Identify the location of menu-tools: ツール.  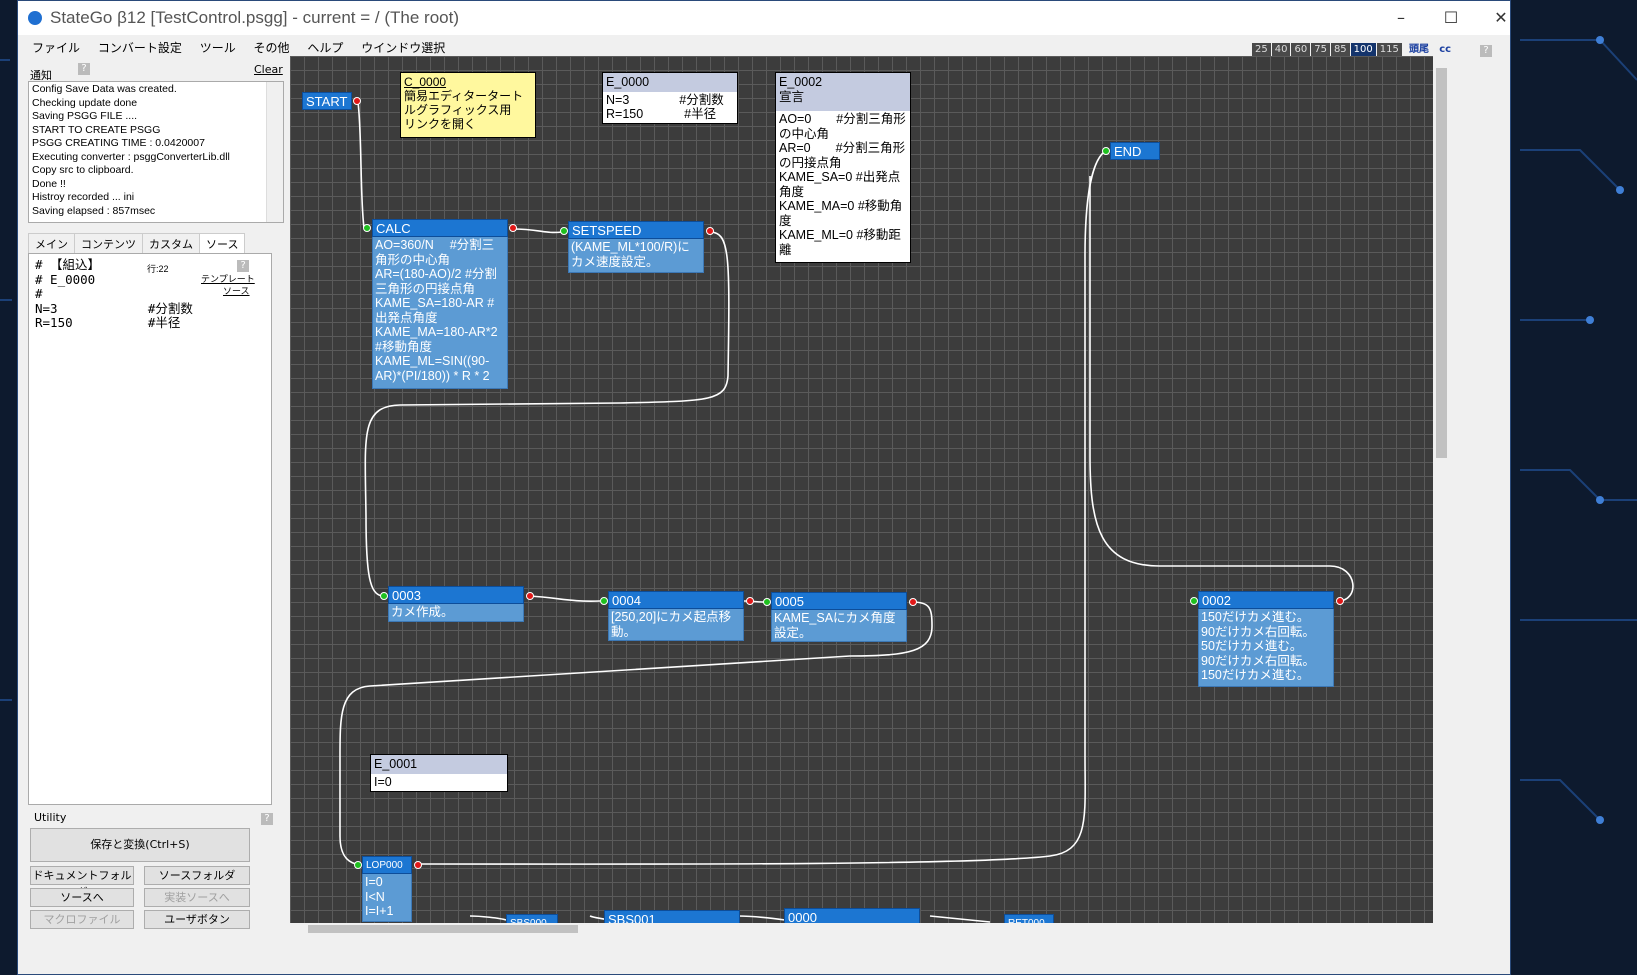
(218, 48).